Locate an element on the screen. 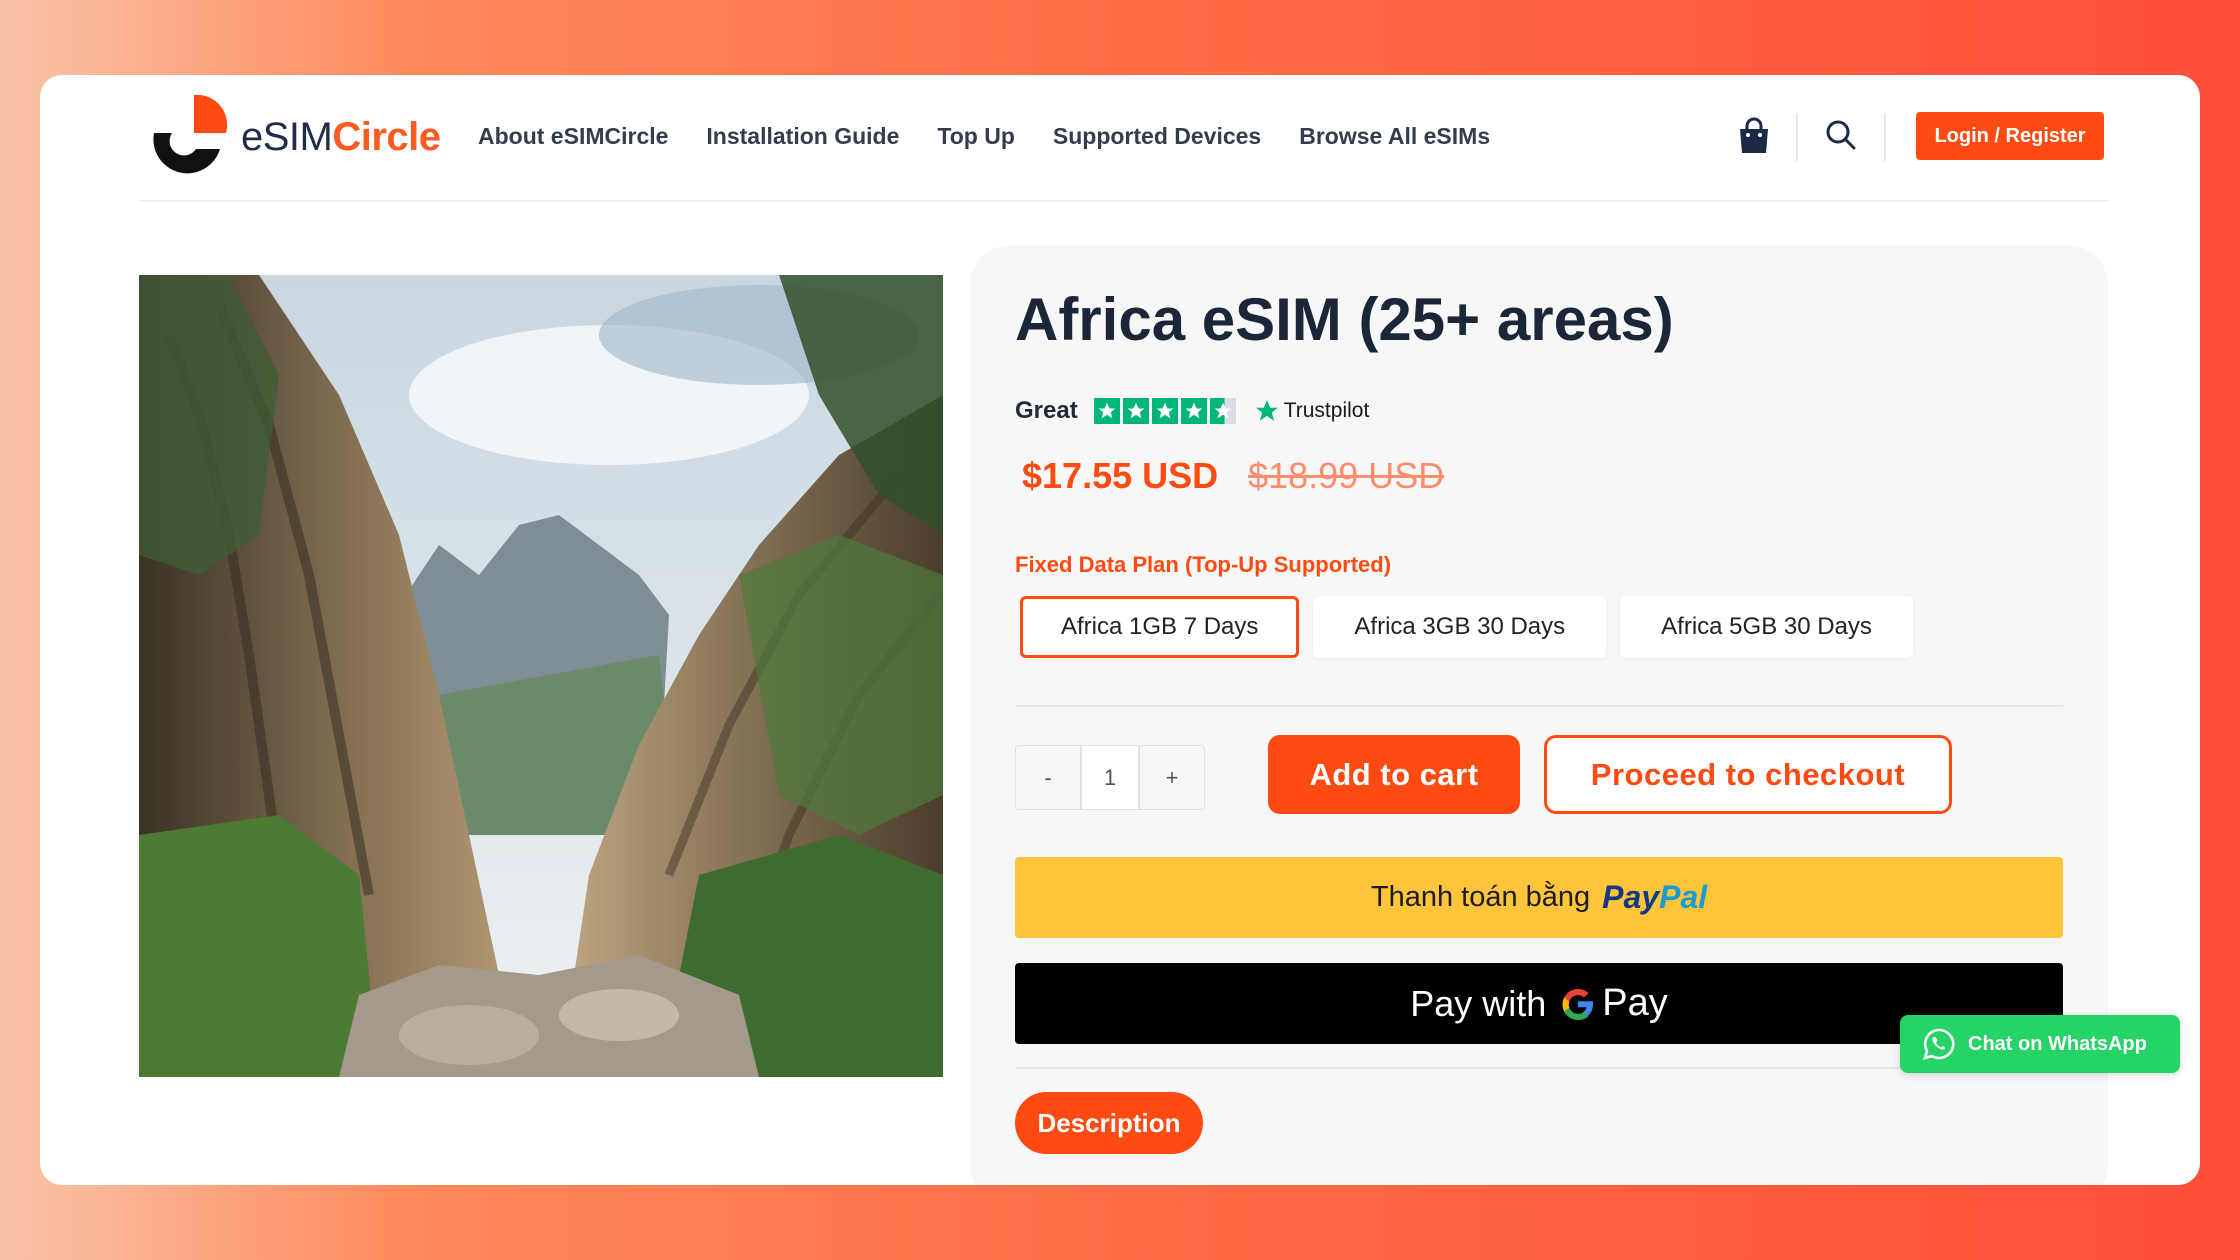 This screenshot has height=1260, width=2240. trustpilot-rating: Great Trustpilot is located at coordinates (1192, 411).